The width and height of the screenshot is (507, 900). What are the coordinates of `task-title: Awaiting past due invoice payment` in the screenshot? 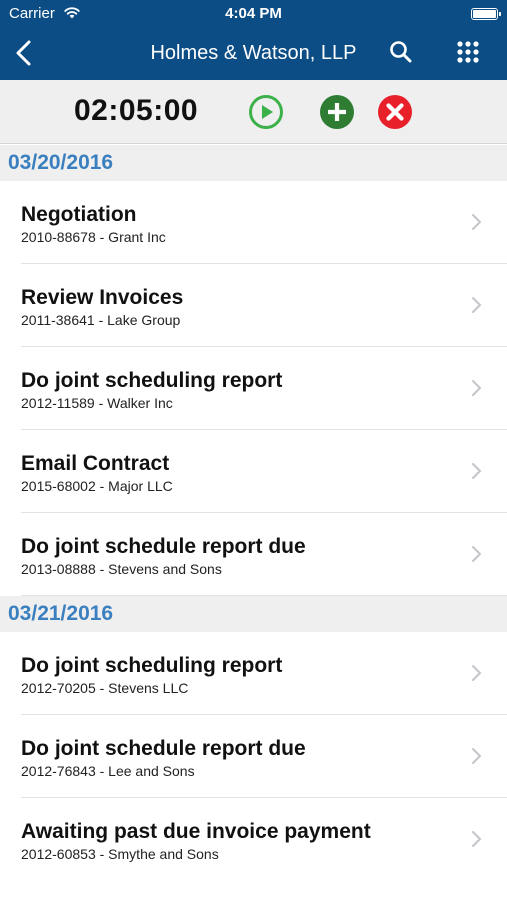 It's located at (196, 831).